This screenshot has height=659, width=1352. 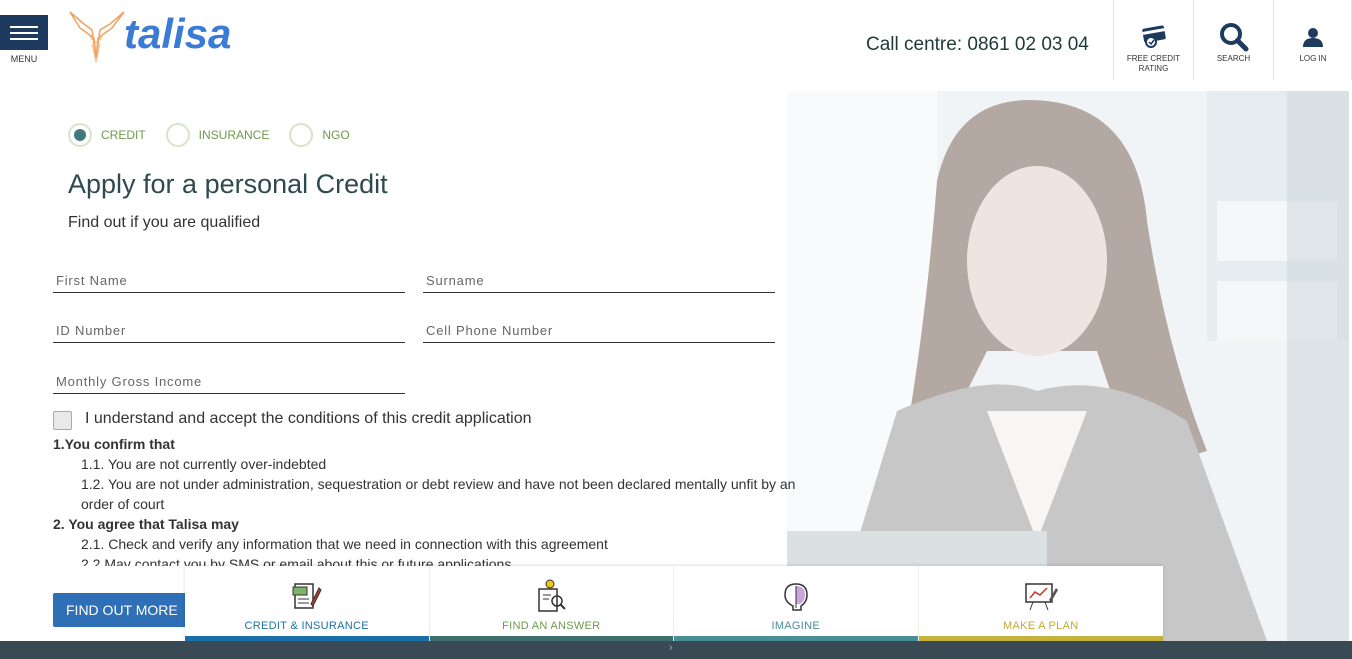 I want to click on radio-label: NGO, so click(x=336, y=135).